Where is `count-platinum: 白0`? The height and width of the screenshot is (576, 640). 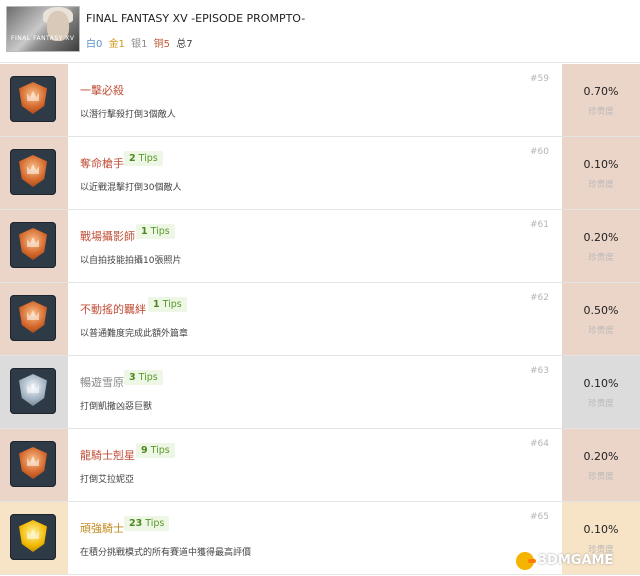
count-platinum: 白0 is located at coordinates (94, 44).